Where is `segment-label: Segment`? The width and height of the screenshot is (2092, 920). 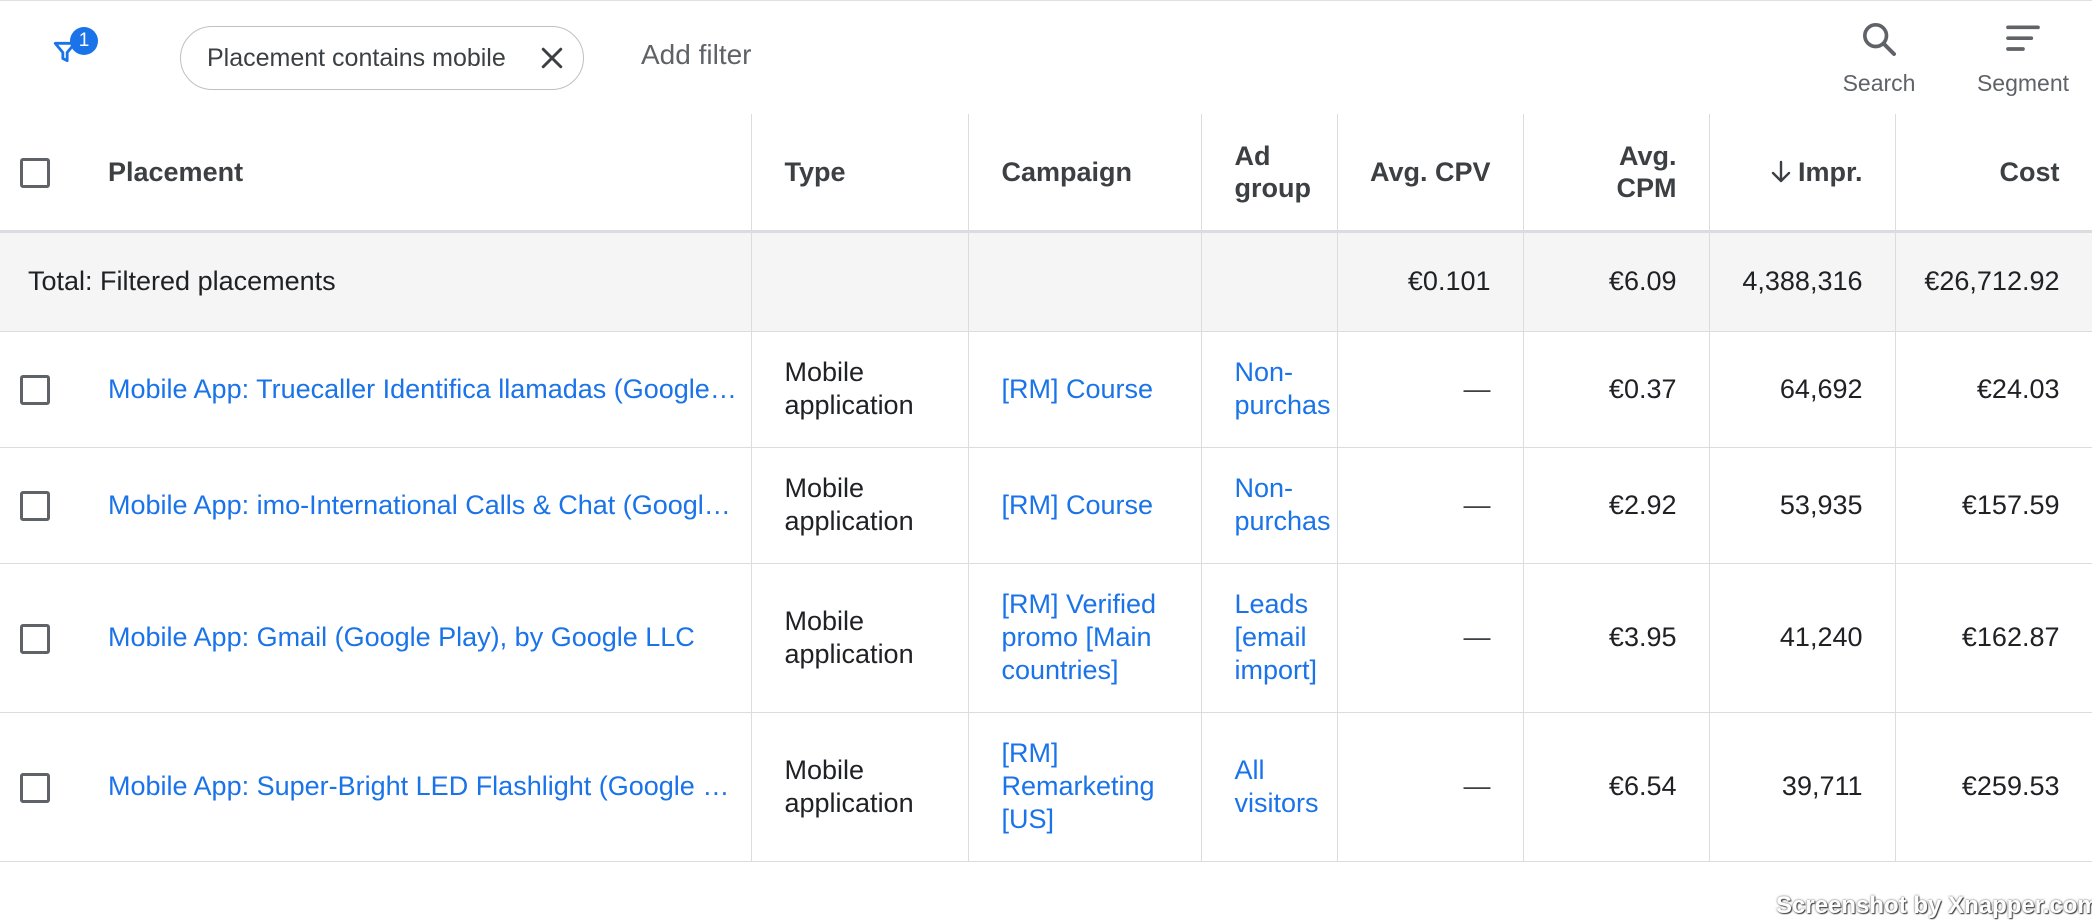
segment-label: Segment is located at coordinates (2023, 83).